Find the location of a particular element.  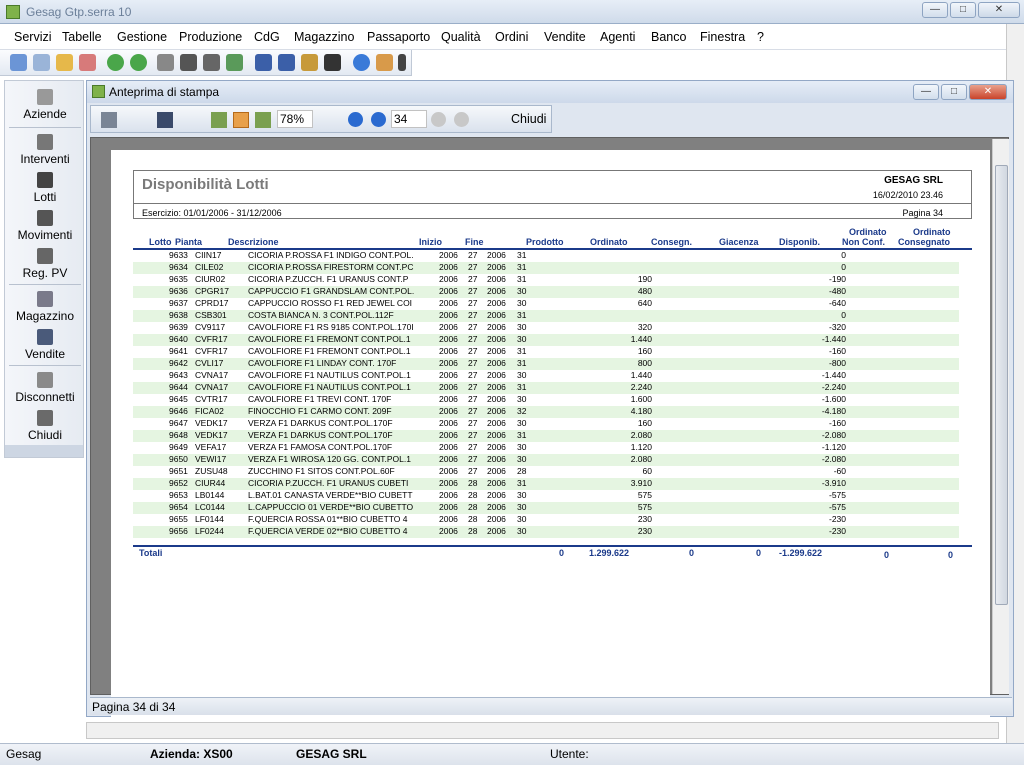

cell-pianta: CVNA17 is located at coordinates (212, 387).